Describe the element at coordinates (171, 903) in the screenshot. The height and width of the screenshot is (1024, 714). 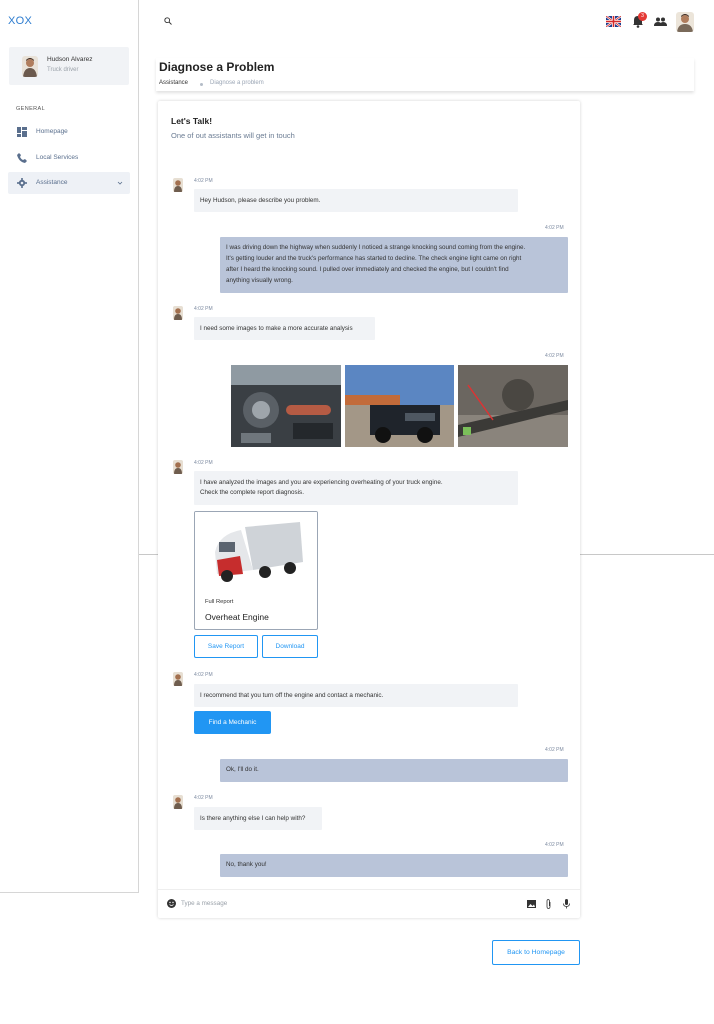
I see `emoji-icon` at that location.